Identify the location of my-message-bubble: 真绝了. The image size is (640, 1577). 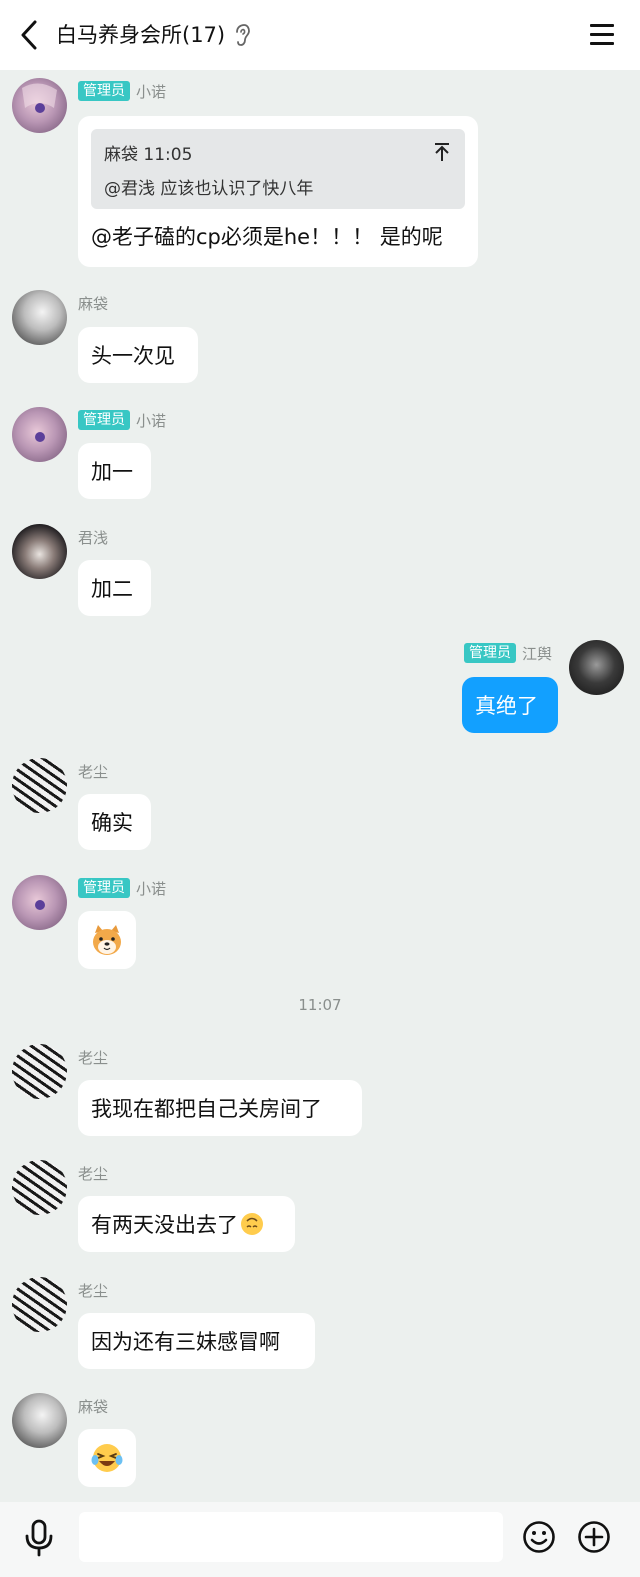
(510, 705).